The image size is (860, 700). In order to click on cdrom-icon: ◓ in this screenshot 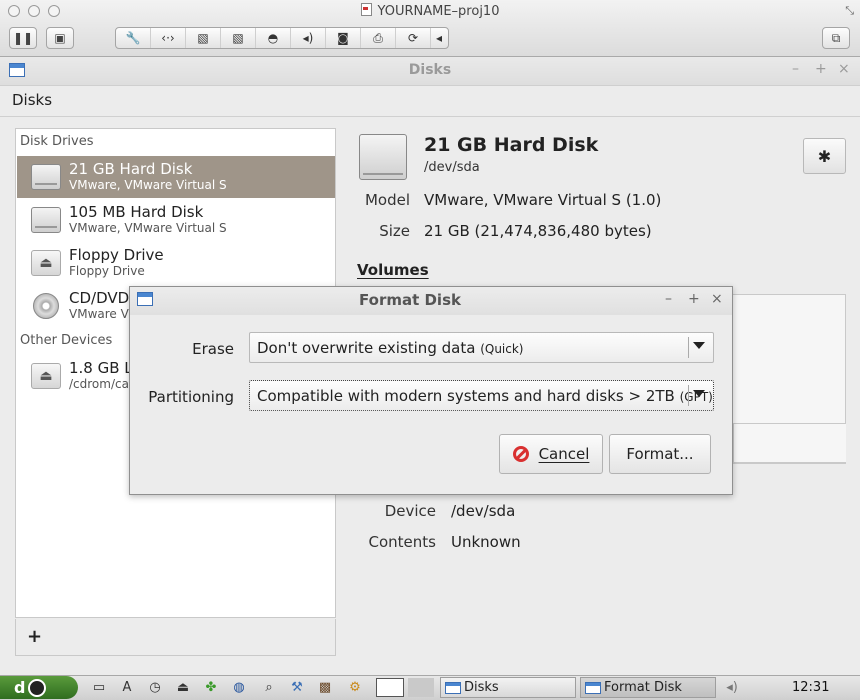, I will do `click(273, 38)`.